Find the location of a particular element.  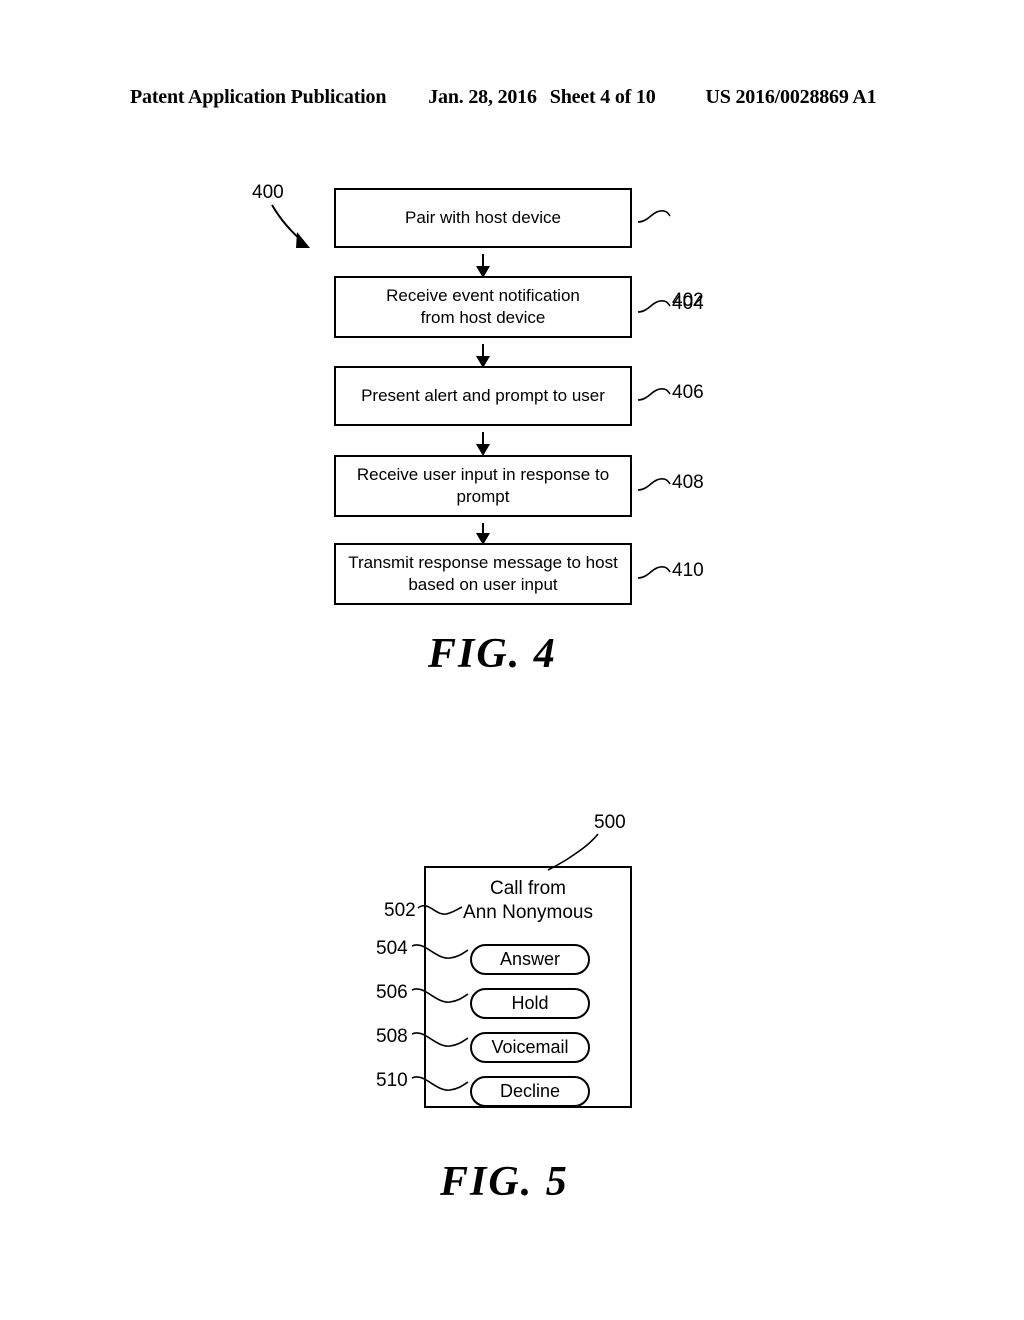

answer-button-label: Answer is located at coordinates (530, 959).